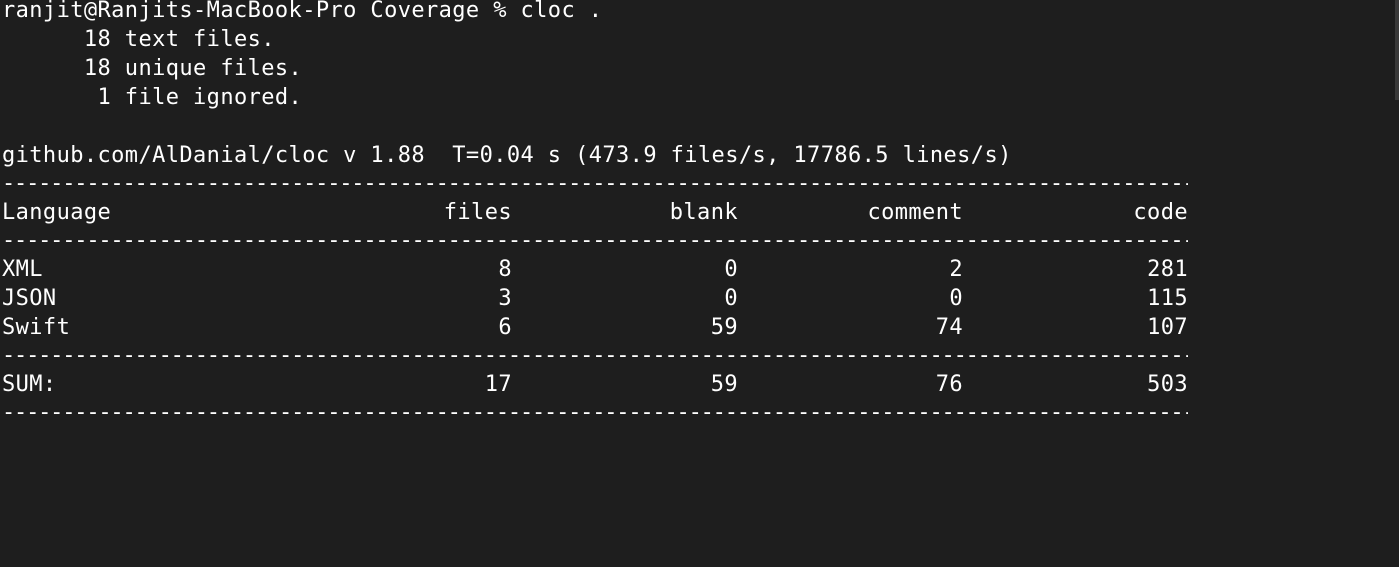 This screenshot has width=1399, height=567. Describe the element at coordinates (505, 298) in the screenshot. I see `row-files: 3` at that location.